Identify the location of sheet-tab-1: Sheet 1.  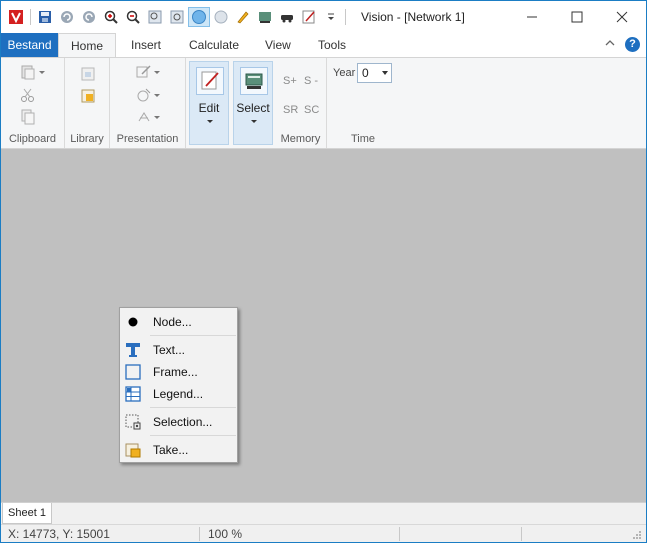
(27, 513).